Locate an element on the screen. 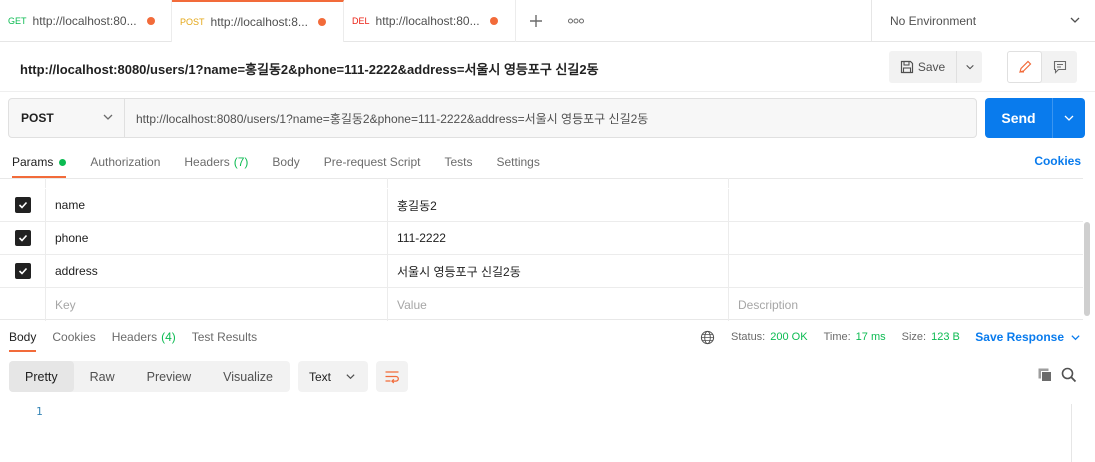  tab-response-body-label: Body is located at coordinates (23, 337).